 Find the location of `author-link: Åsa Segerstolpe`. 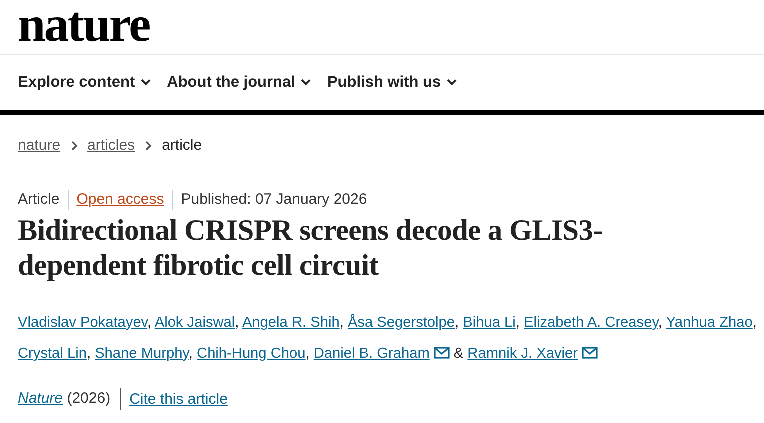

author-link: Åsa Segerstolpe is located at coordinates (402, 323).